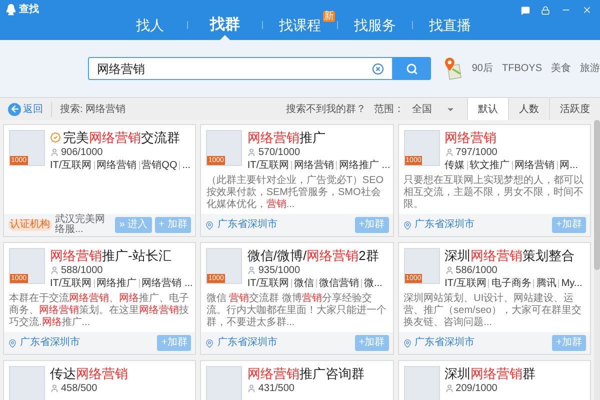 The width and height of the screenshot is (600, 400). I want to click on group-tag: 微信营销, so click(339, 284).